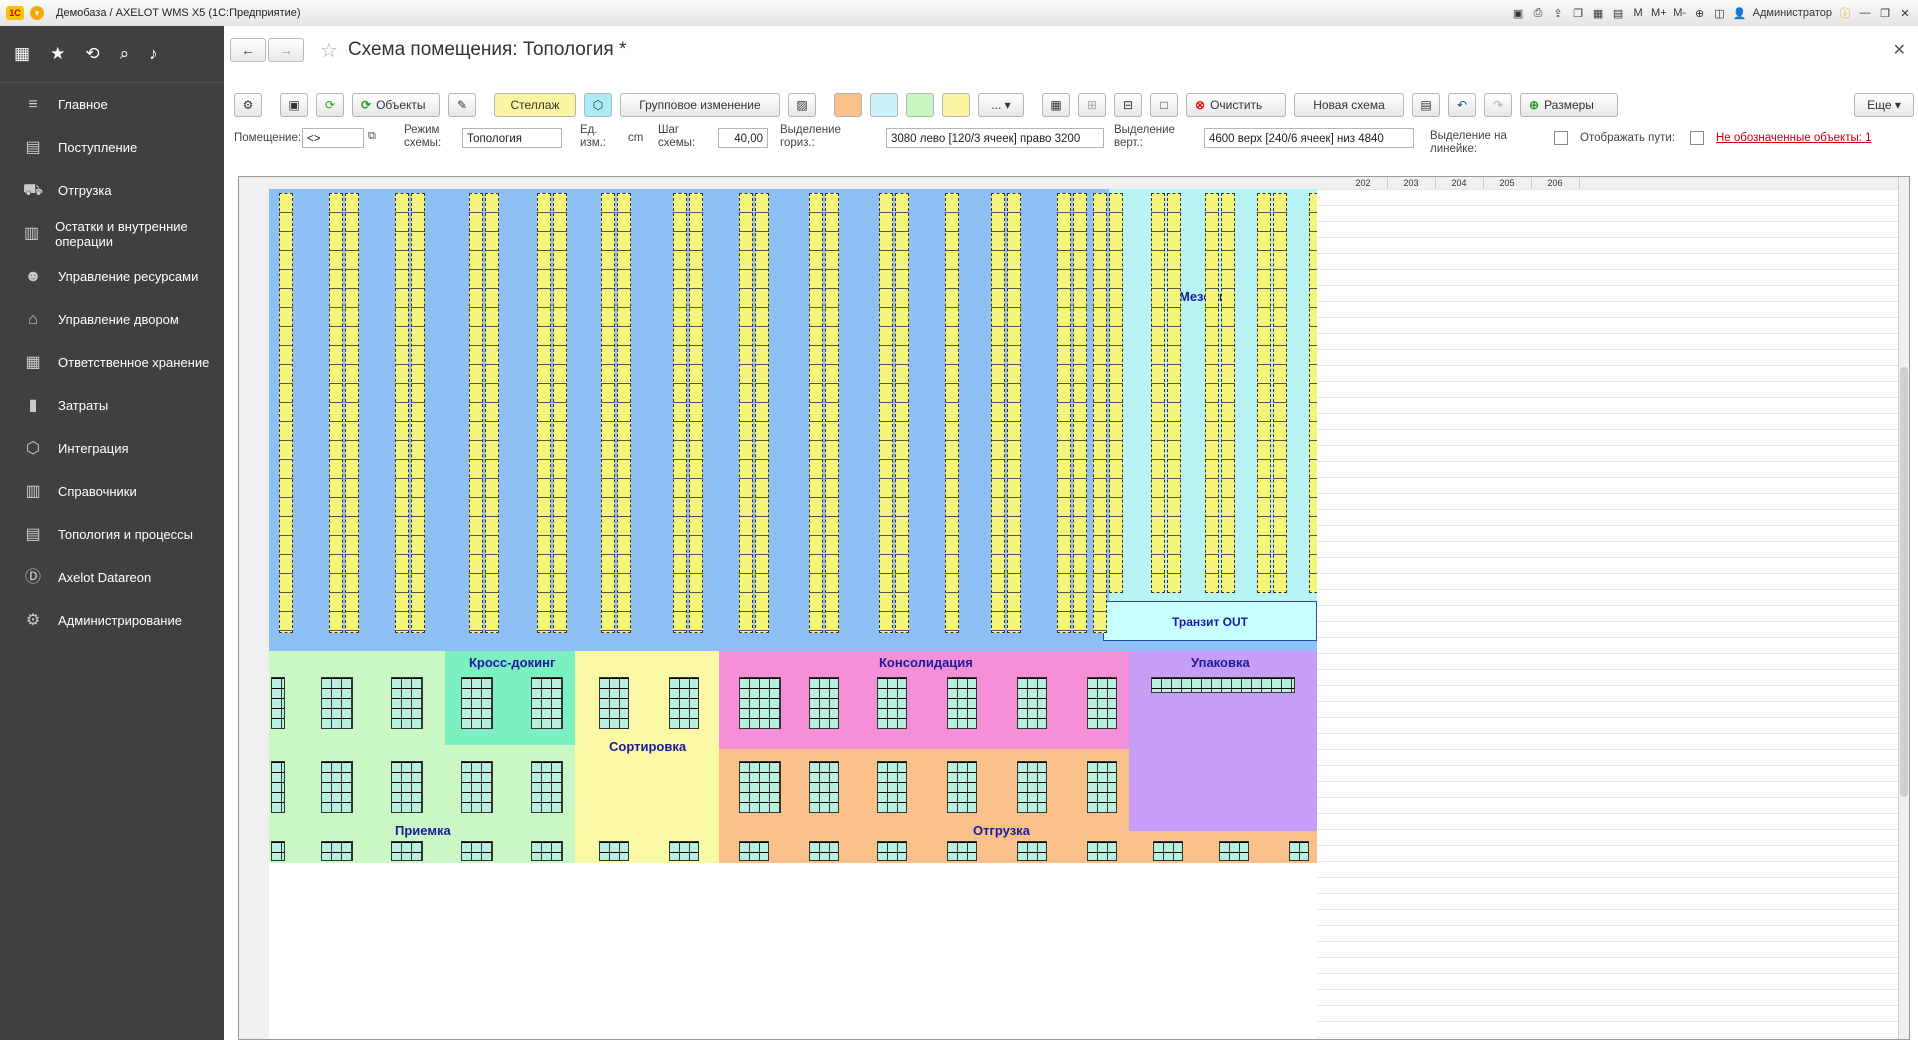  I want to click on history-icon: ⟲, so click(92, 54).